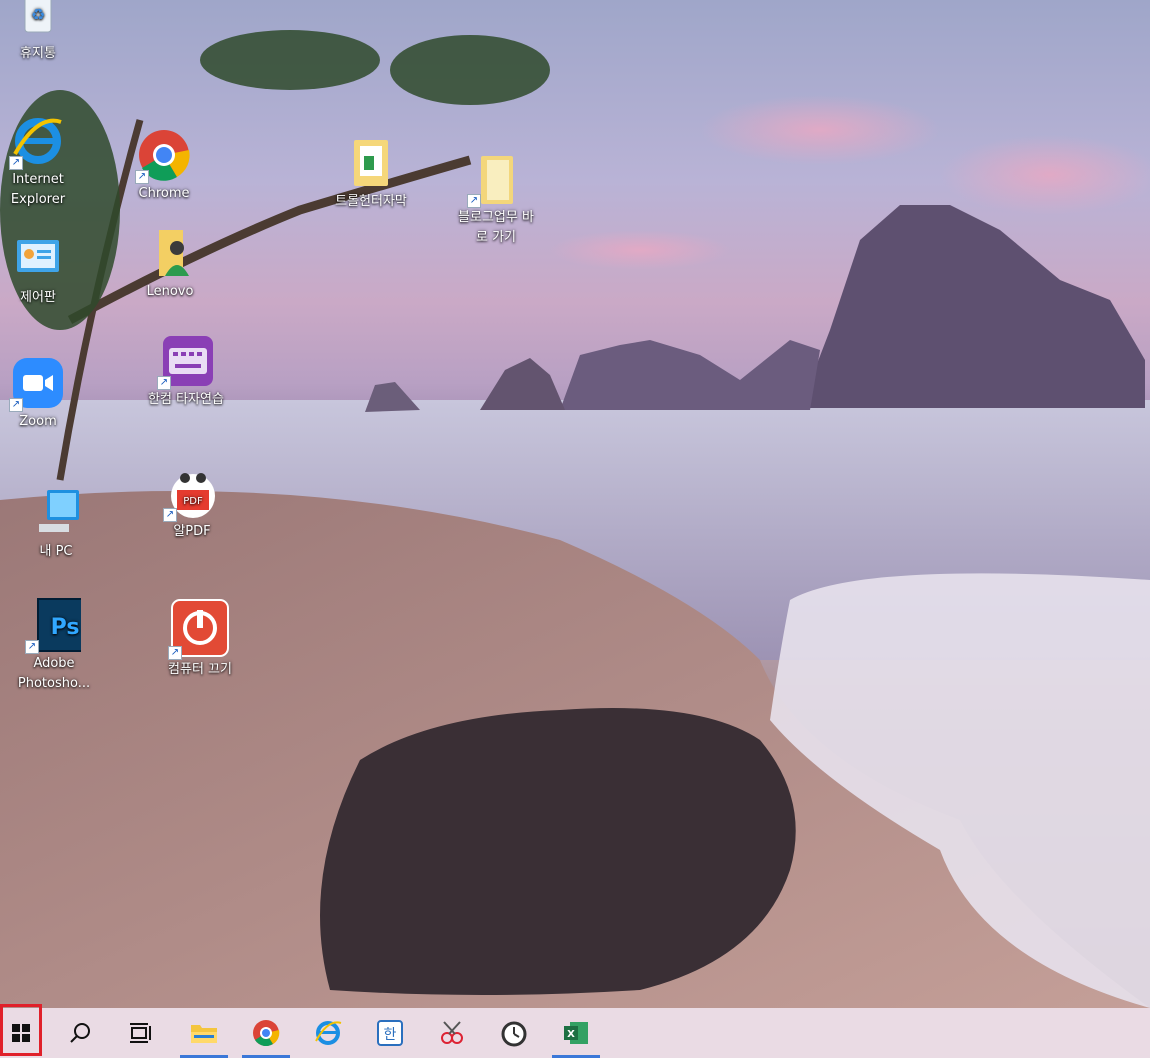 This screenshot has width=1150, height=1058. I want to click on chrome-icon: ↗, so click(163, 156).